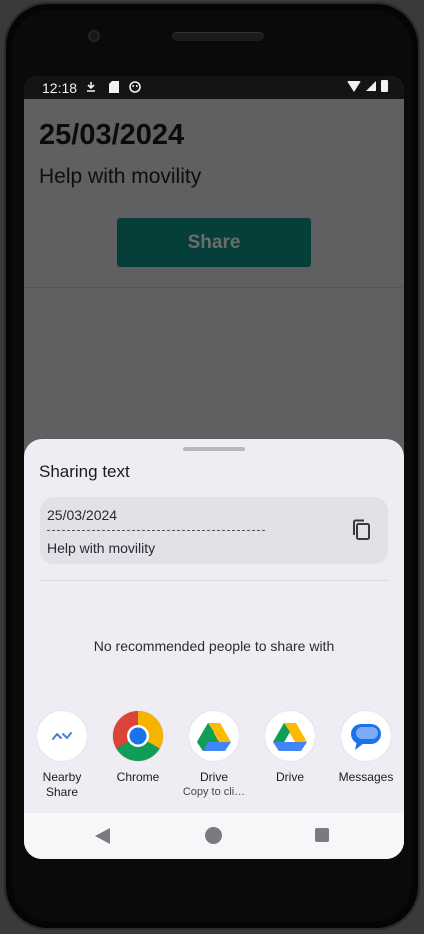 The height and width of the screenshot is (934, 424). I want to click on share-preview: 25/03/2024 Help with movility, so click(214, 530).